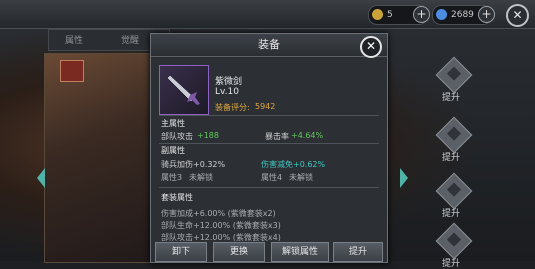 Image resolution: width=535 pixels, height=269 pixels. What do you see at coordinates (441, 14) in the screenshot?
I see `diamond-icon` at bounding box center [441, 14].